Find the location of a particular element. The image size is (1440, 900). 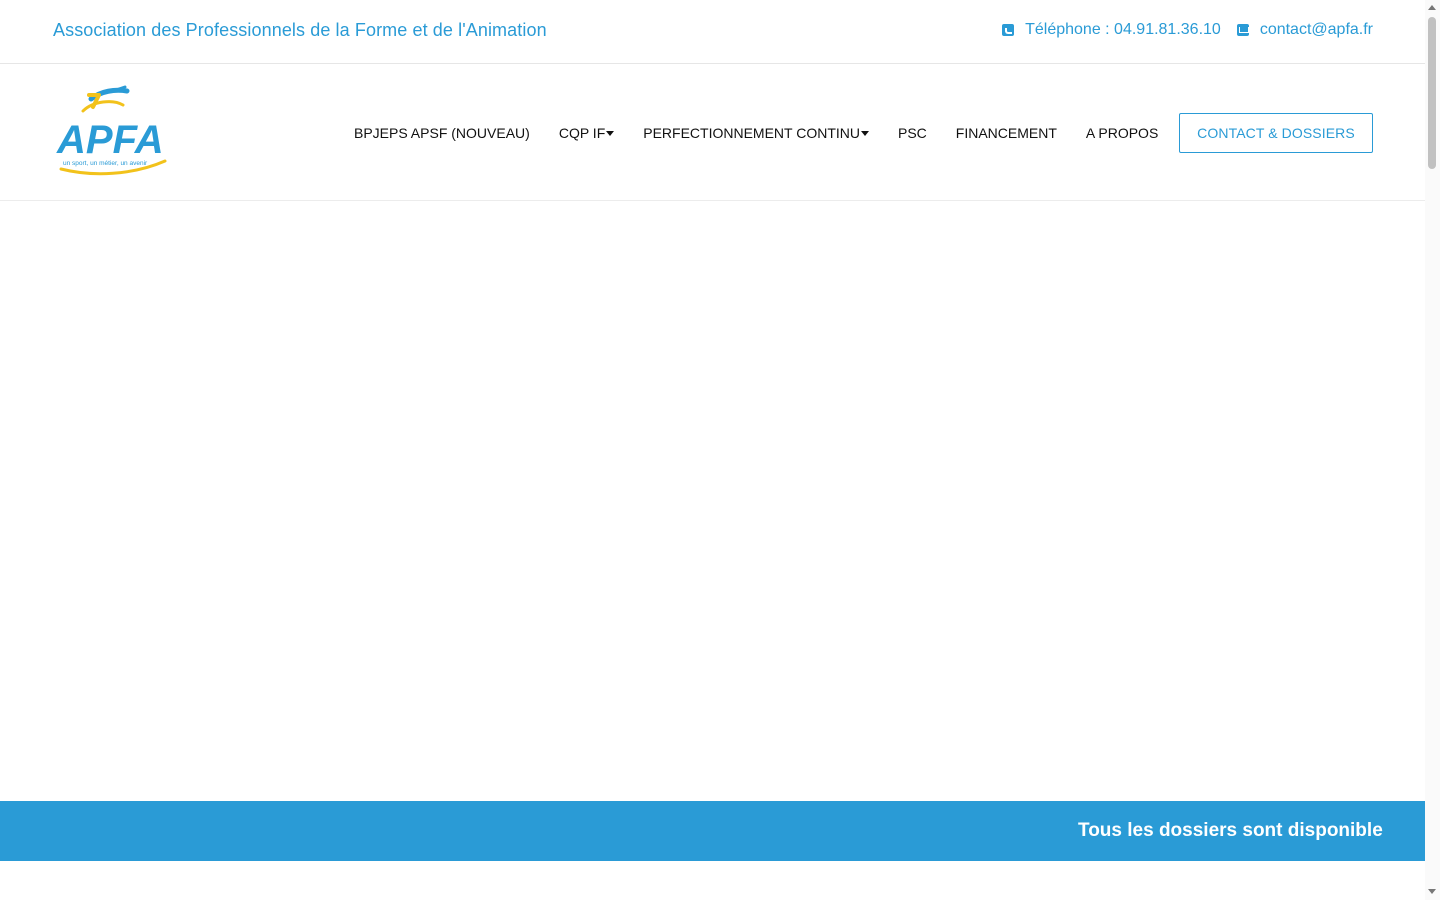

nav-item-financement: FINANCEMENT is located at coordinates (1006, 133).